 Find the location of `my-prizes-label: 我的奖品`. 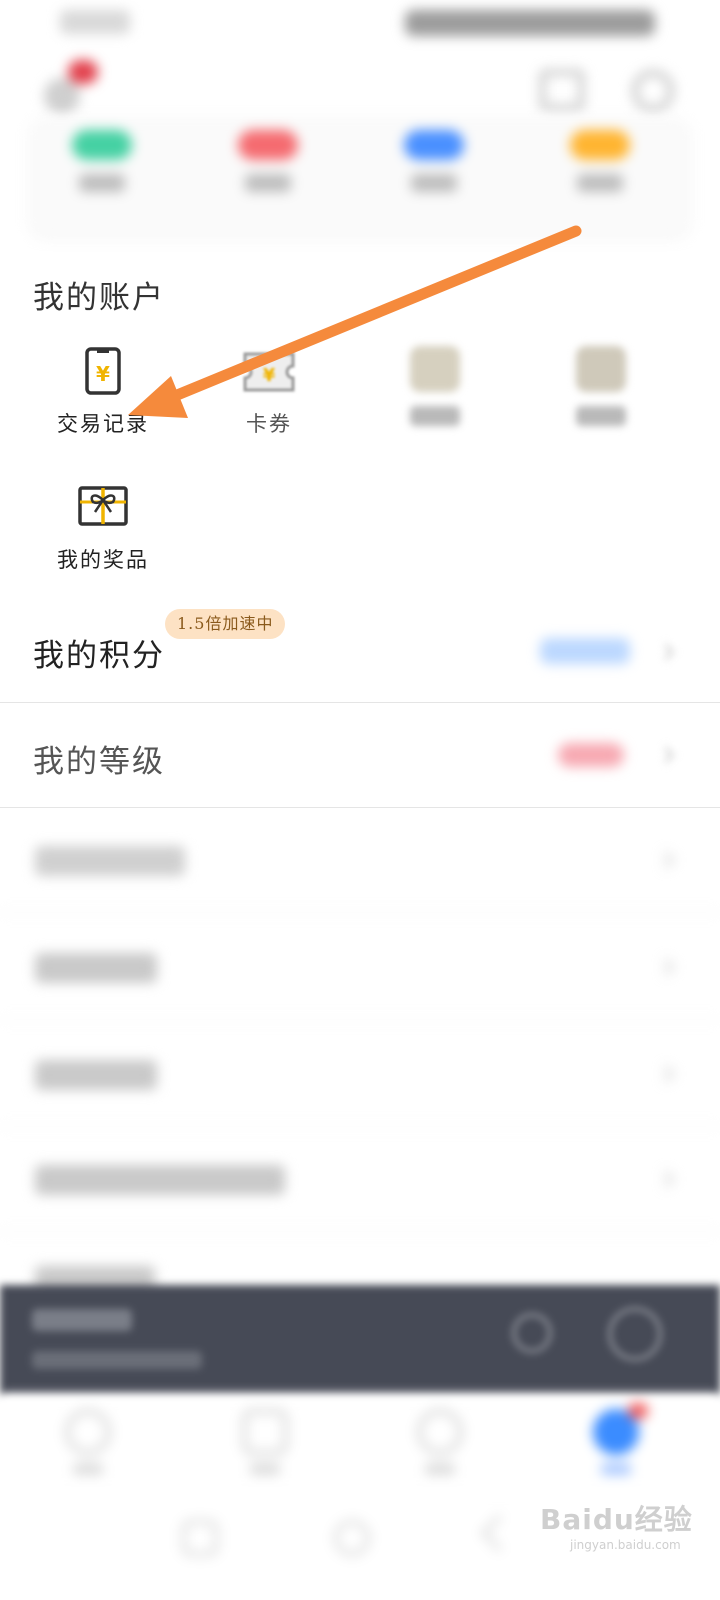

my-prizes-label: 我的奖品 is located at coordinates (103, 560).